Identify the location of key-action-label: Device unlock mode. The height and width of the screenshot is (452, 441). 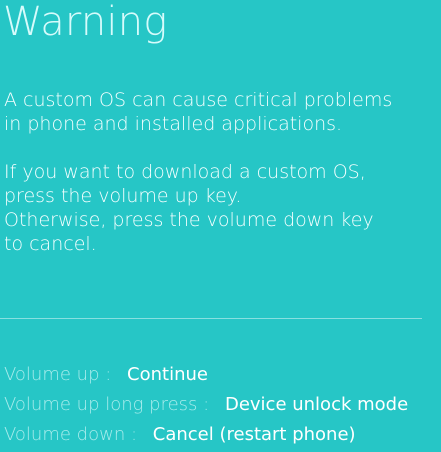
(316, 404).